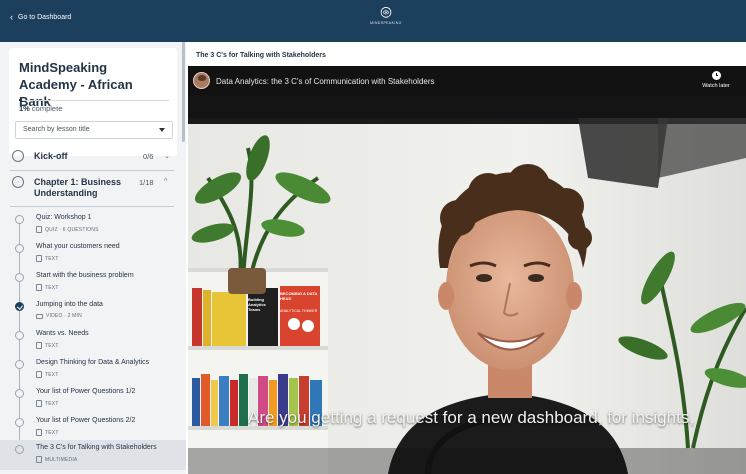  Describe the element at coordinates (257, 304) in the screenshot. I see `book-title: Building Analytics Teams` at that location.